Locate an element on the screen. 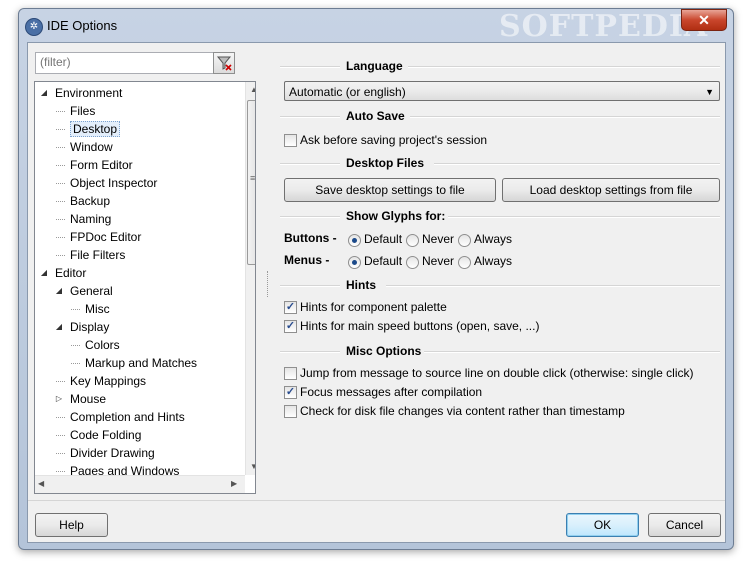 This screenshot has height=570, width=753. tree-item: ◢ General is located at coordinates (84, 291).